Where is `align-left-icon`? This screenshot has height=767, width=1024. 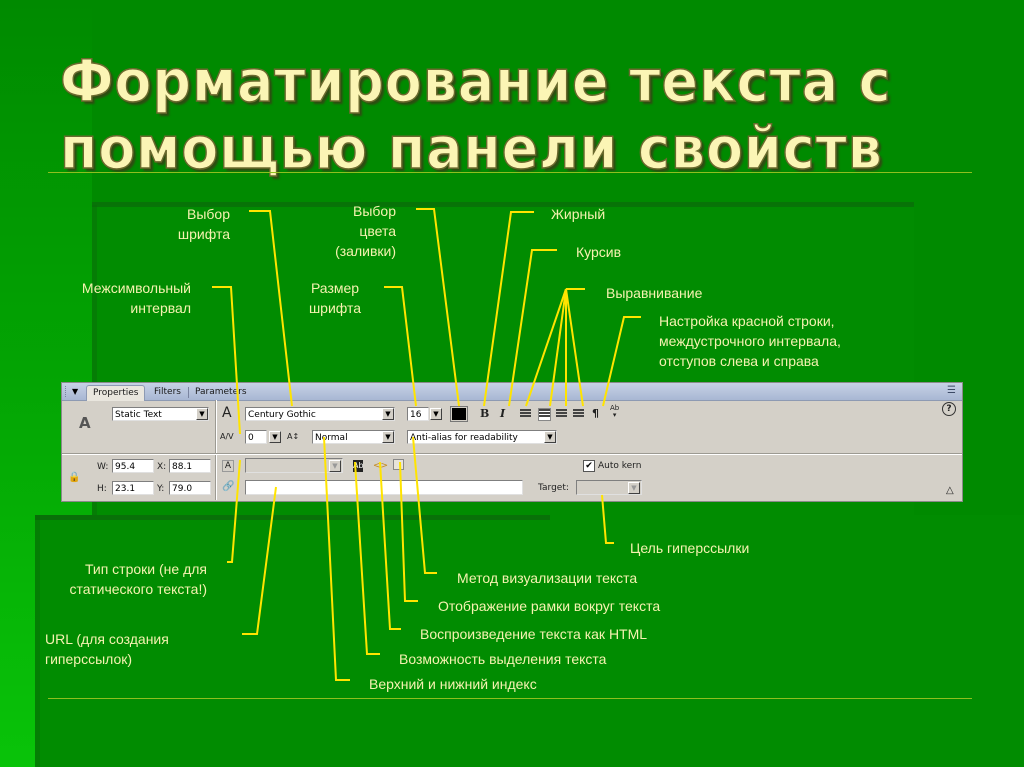 align-left-icon is located at coordinates (525, 414).